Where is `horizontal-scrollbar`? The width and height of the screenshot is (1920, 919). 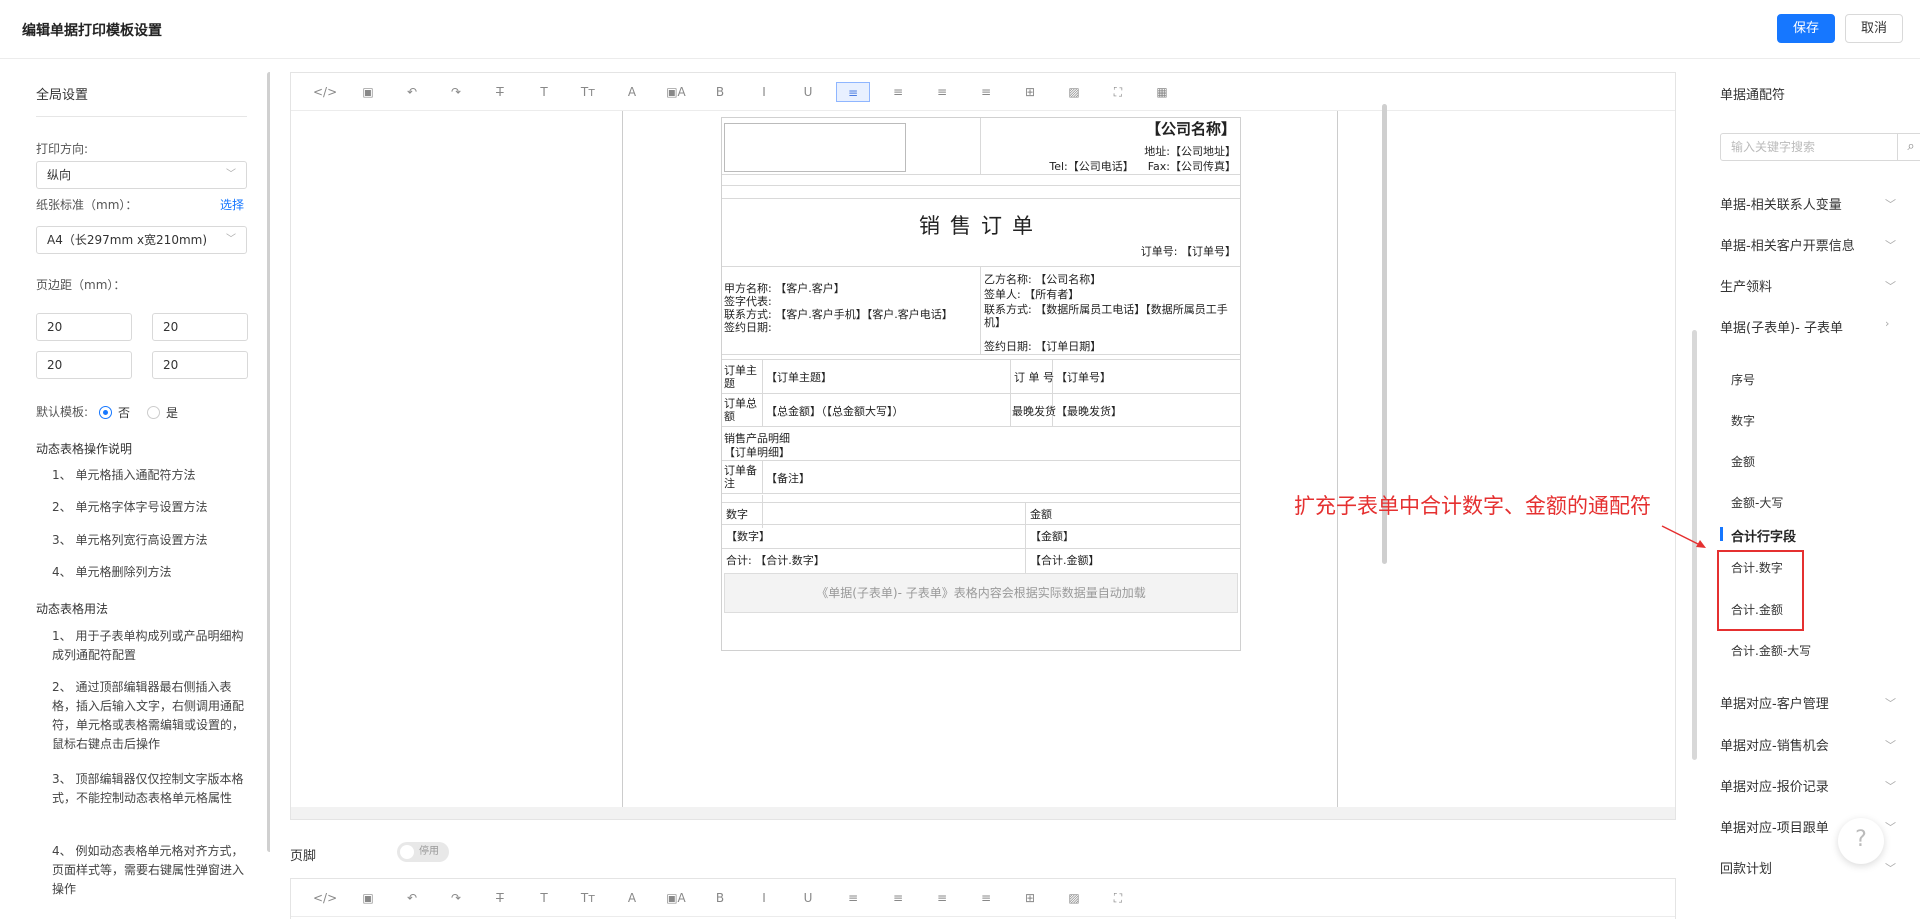 horizontal-scrollbar is located at coordinates (983, 813).